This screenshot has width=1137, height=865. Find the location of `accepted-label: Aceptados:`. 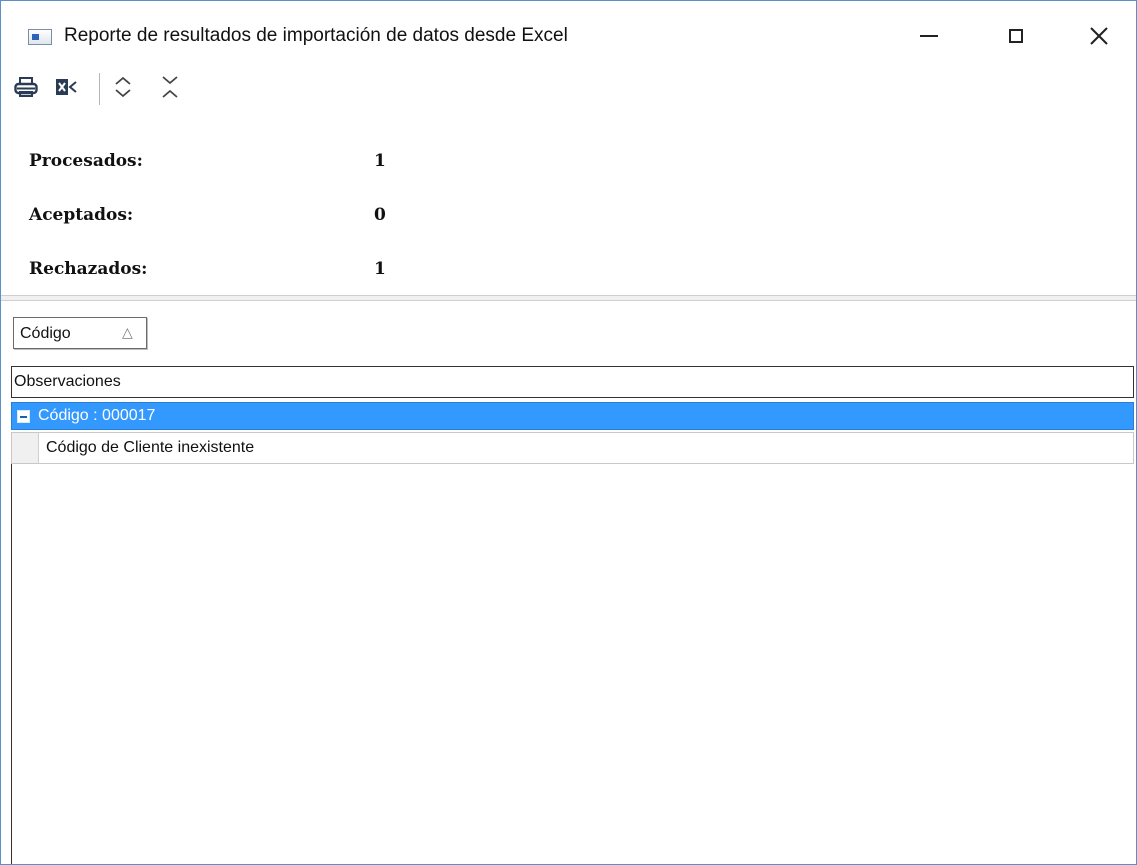

accepted-label: Aceptados: is located at coordinates (81, 215).